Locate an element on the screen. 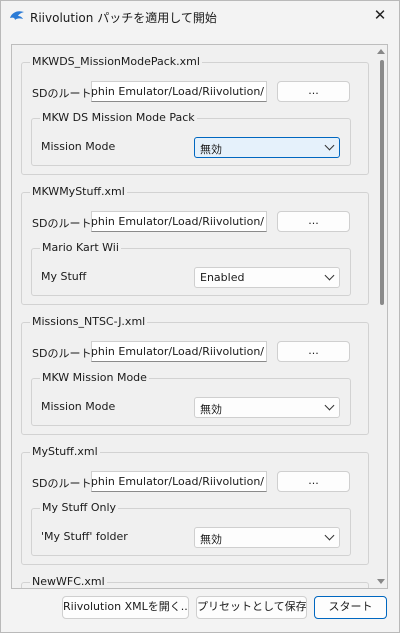  dolphin-app-icon is located at coordinates (17, 15).